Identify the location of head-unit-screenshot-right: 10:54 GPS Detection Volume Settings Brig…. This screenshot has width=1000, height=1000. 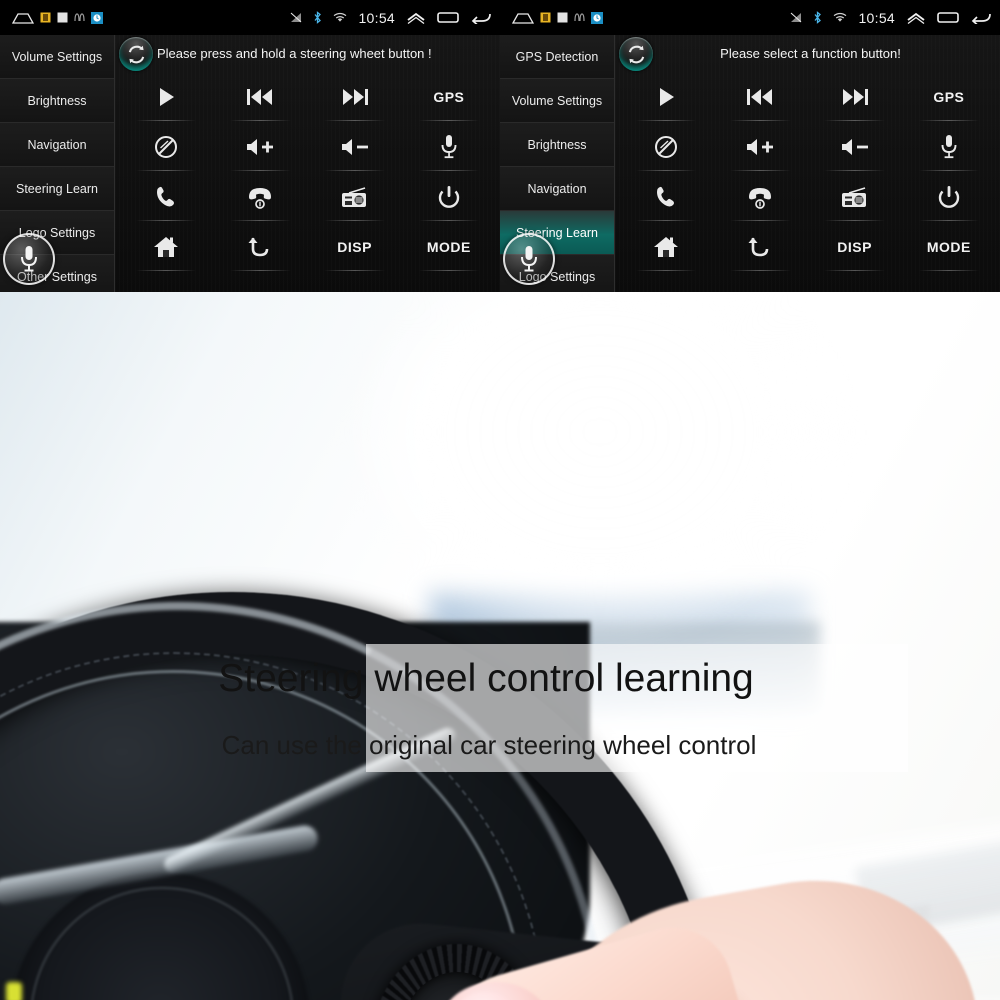
(750, 146).